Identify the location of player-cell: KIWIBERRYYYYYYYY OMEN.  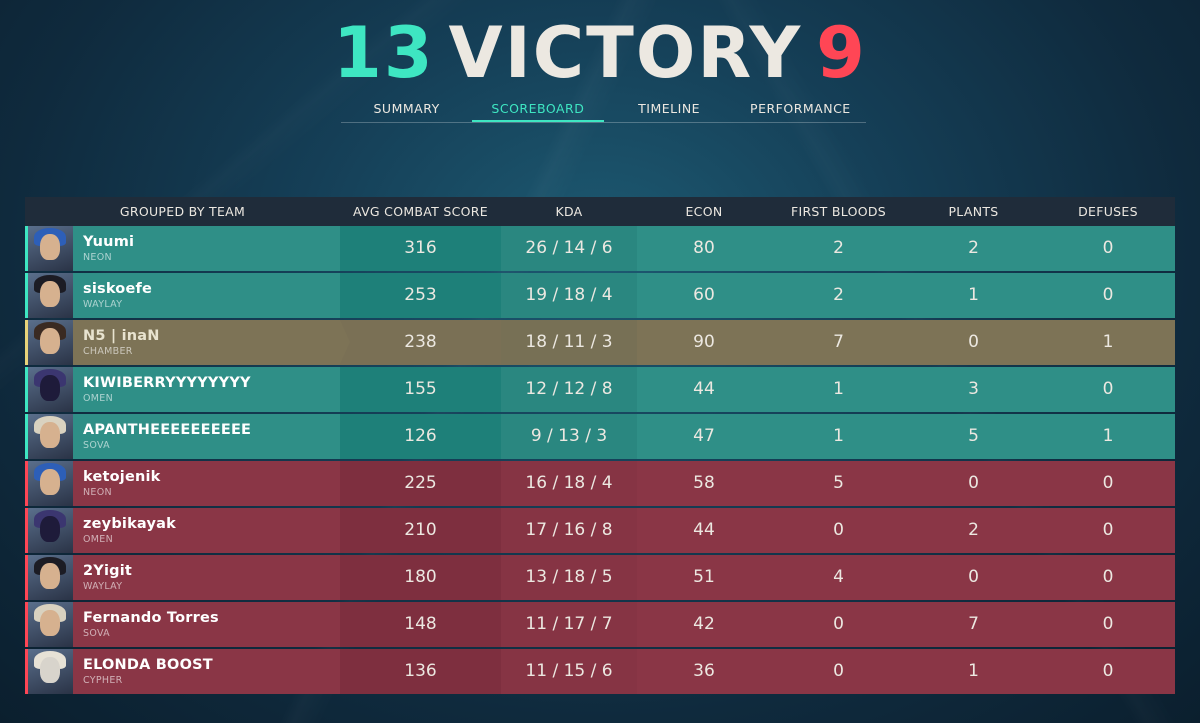
(182, 389).